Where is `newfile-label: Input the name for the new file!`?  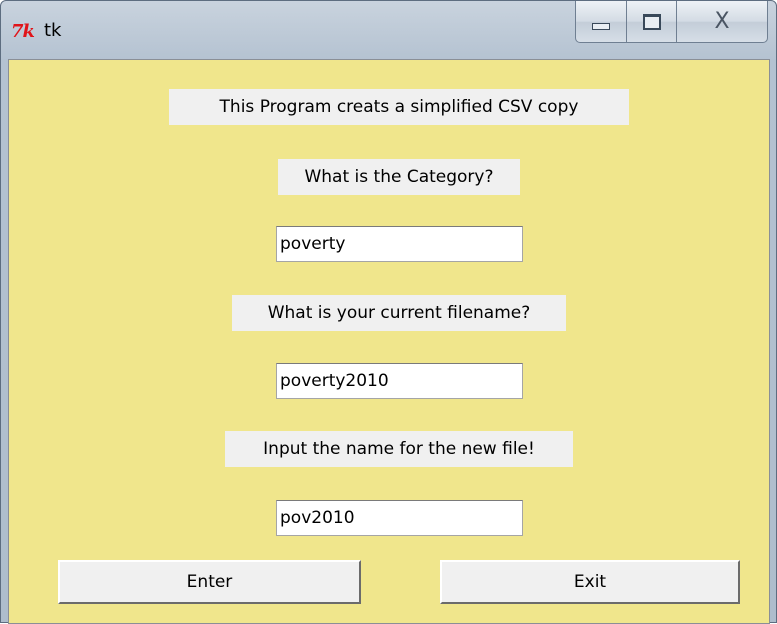 newfile-label: Input the name for the new file! is located at coordinates (399, 449).